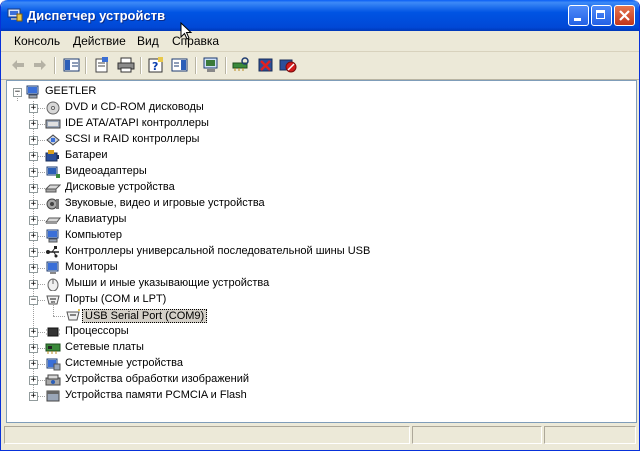  What do you see at coordinates (53, 188) in the screenshot?
I see `disk-drive-icon` at bounding box center [53, 188].